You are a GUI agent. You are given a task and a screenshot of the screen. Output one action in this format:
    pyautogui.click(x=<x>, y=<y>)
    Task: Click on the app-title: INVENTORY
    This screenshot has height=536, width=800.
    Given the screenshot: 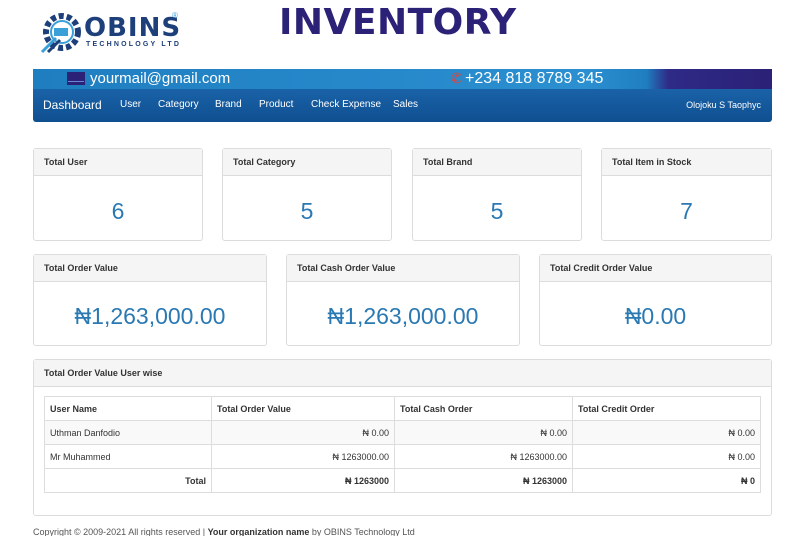 What is the action you would take?
    pyautogui.click(x=398, y=22)
    